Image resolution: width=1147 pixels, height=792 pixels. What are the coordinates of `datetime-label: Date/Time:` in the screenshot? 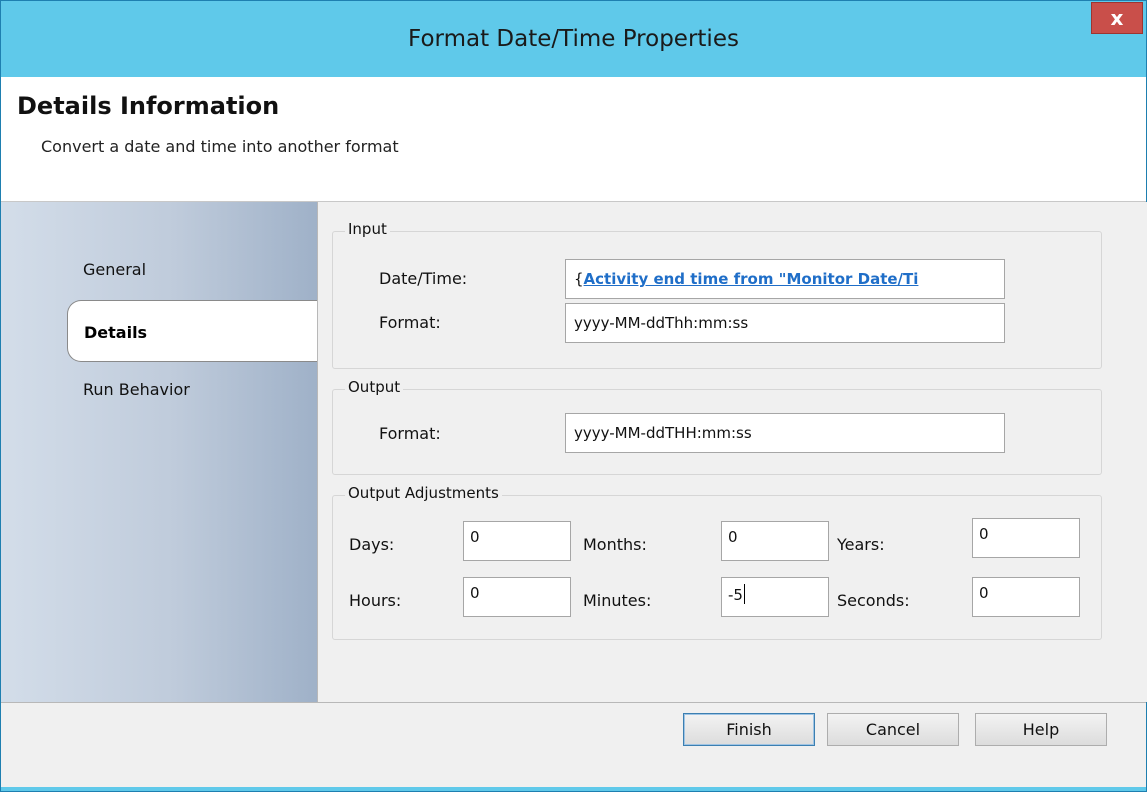 It's located at (423, 278).